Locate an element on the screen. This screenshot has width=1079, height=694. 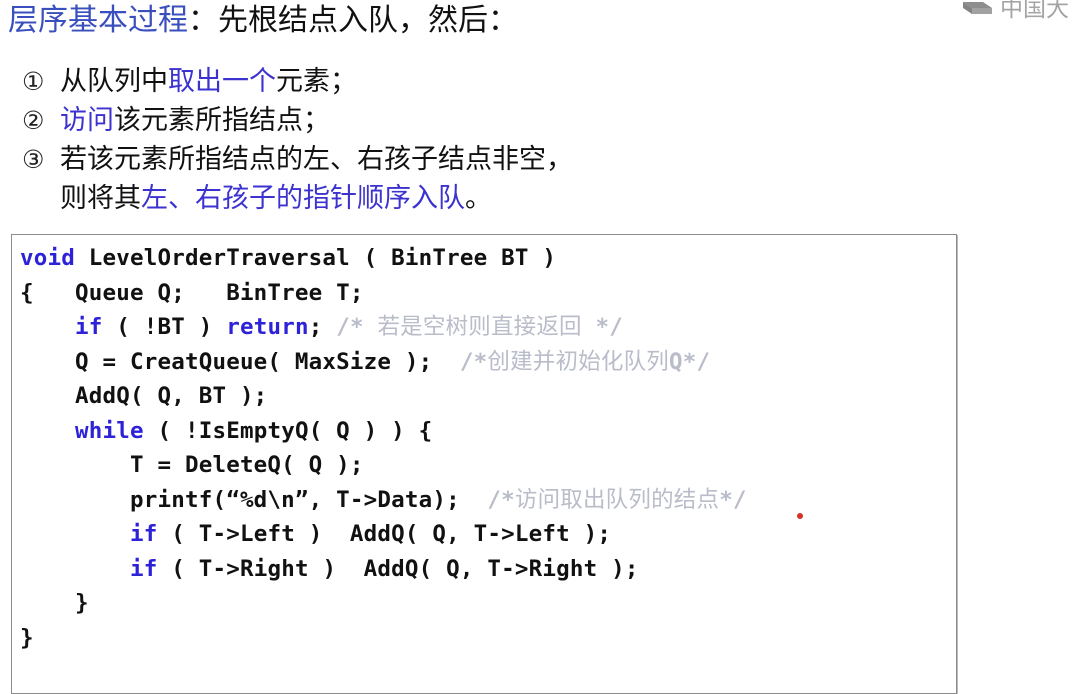
list-item-text-segment: 该元素所指结点； is located at coordinates (222, 120).